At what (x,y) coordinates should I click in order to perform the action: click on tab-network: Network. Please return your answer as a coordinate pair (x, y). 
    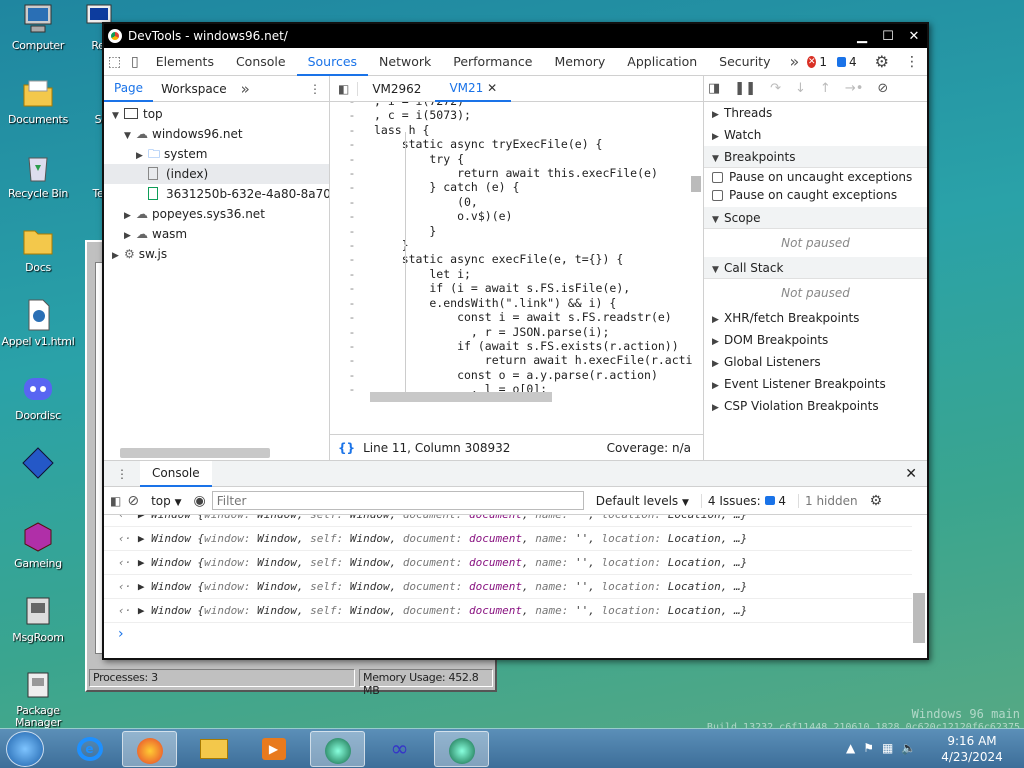
    Looking at the image, I should click on (405, 62).